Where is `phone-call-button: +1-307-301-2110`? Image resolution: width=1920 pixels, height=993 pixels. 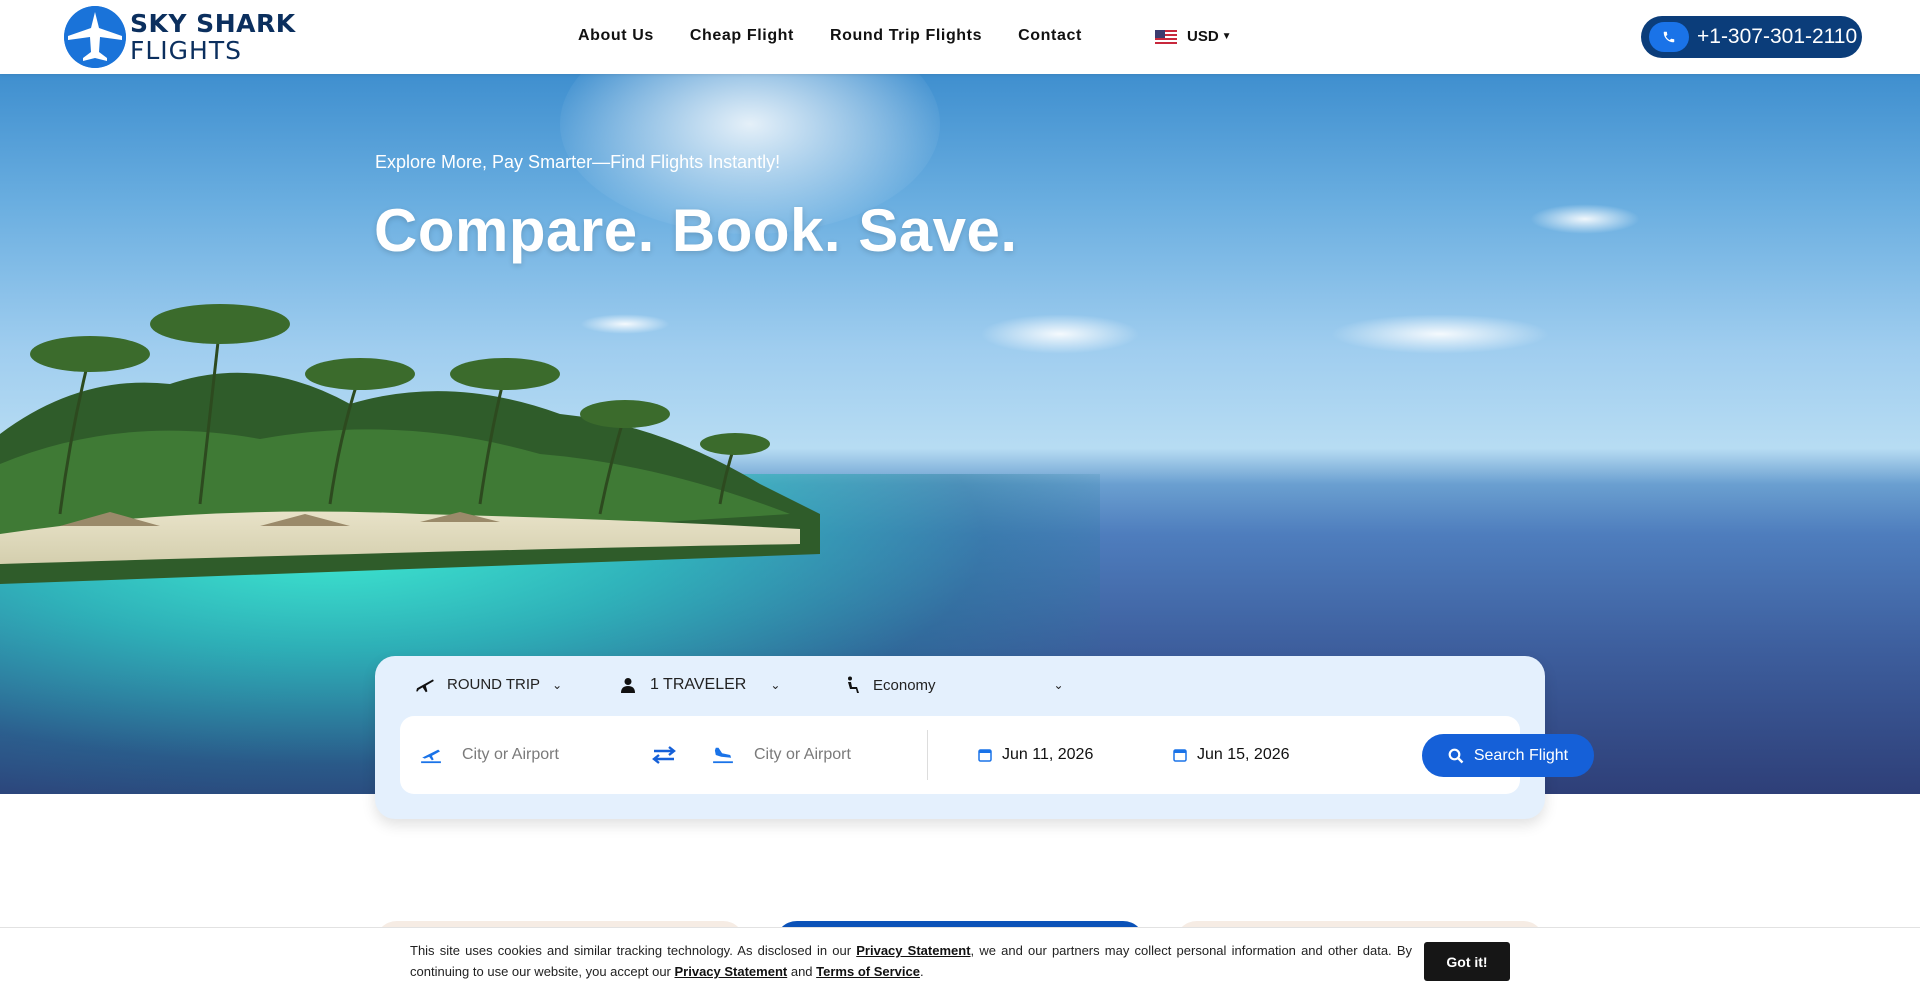
phone-call-button: +1-307-301-2110 is located at coordinates (1751, 37).